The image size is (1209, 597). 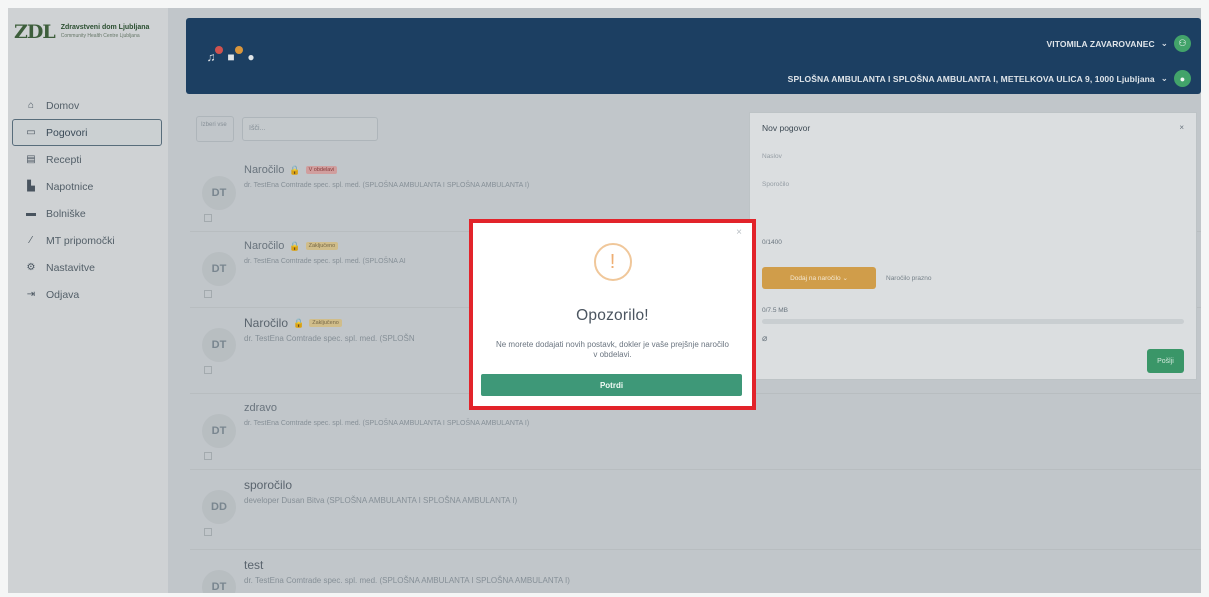 What do you see at coordinates (611, 385) in the screenshot?
I see `confirm-button: Potrdi` at bounding box center [611, 385].